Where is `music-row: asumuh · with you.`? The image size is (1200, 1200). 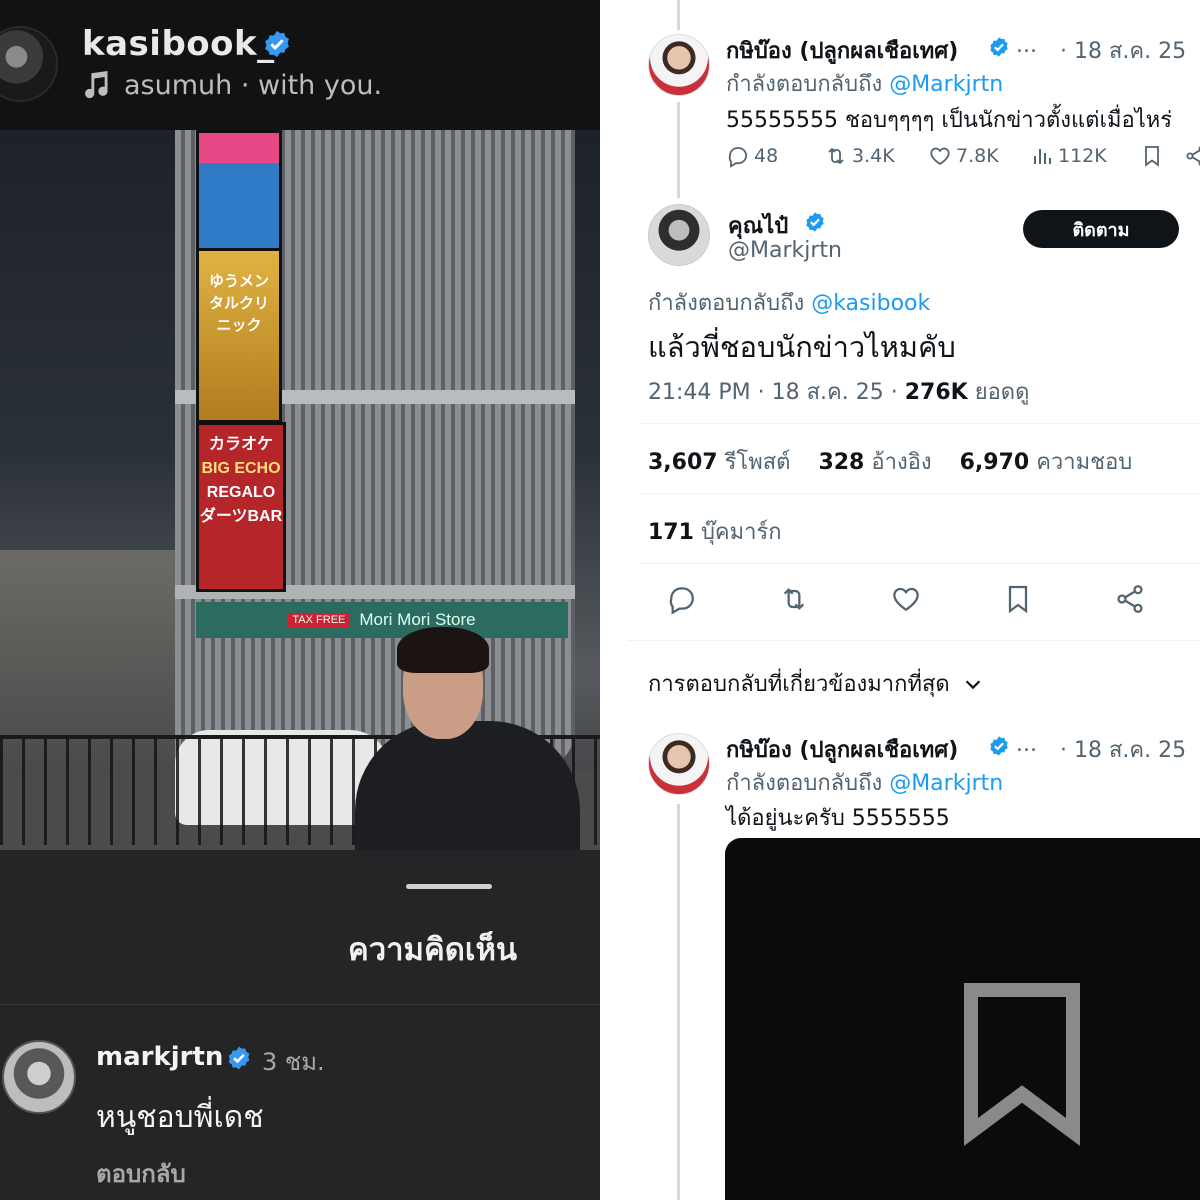 music-row: asumuh · with you. is located at coordinates (232, 85).